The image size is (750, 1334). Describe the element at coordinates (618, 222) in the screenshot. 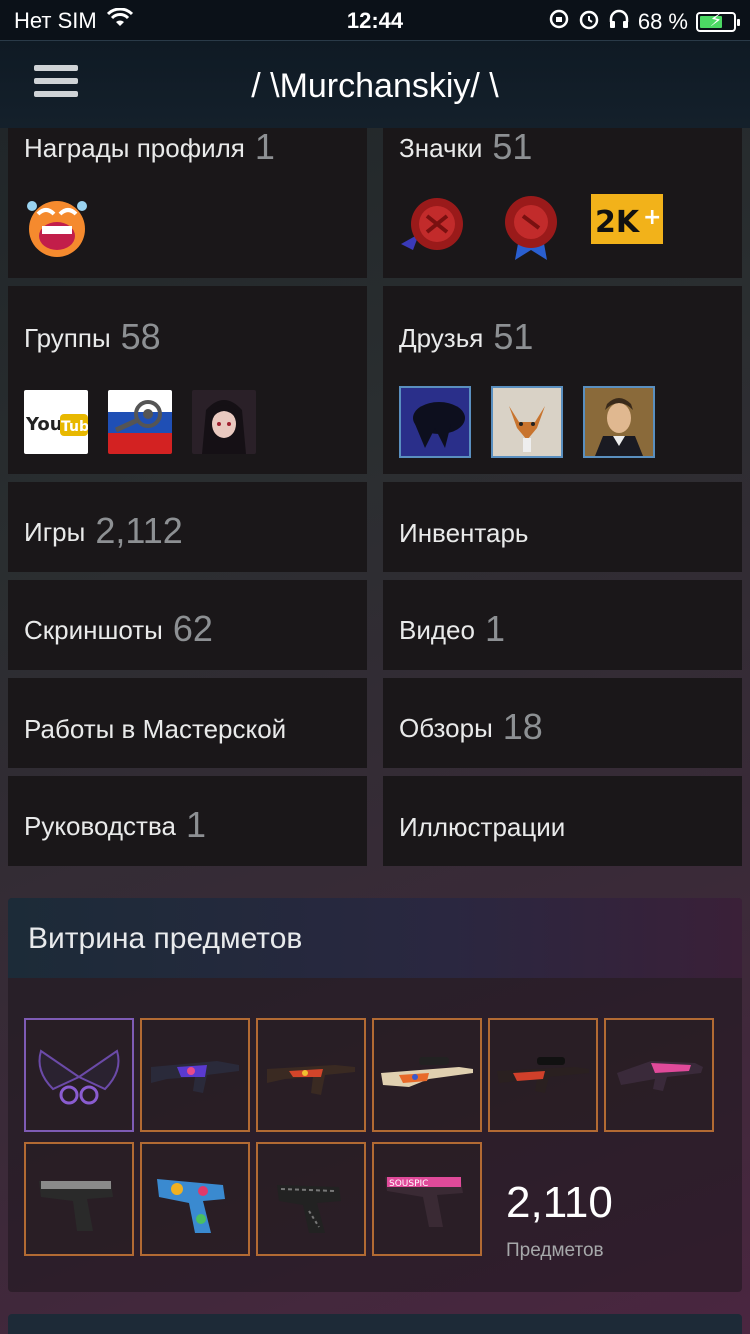

I see `svg-text: 2K` at that location.